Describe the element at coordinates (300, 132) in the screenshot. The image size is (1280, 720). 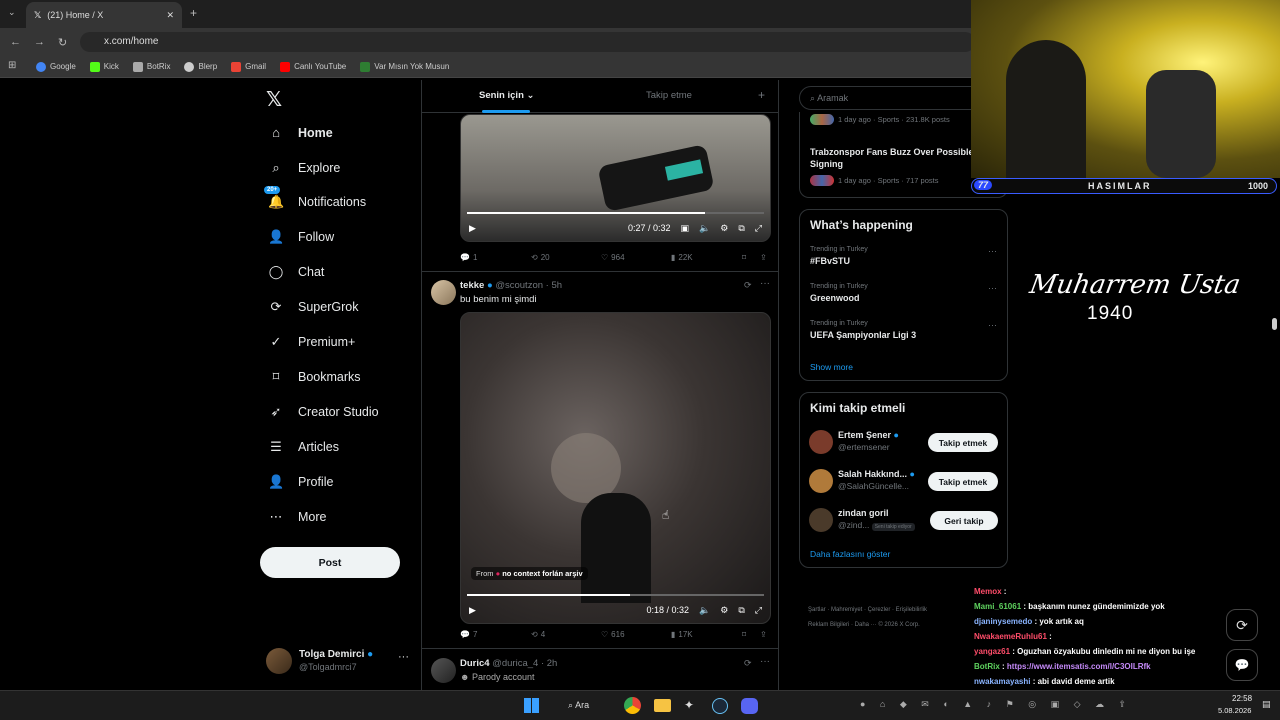
I see `sidebar-item-home: ⌂ Home` at that location.